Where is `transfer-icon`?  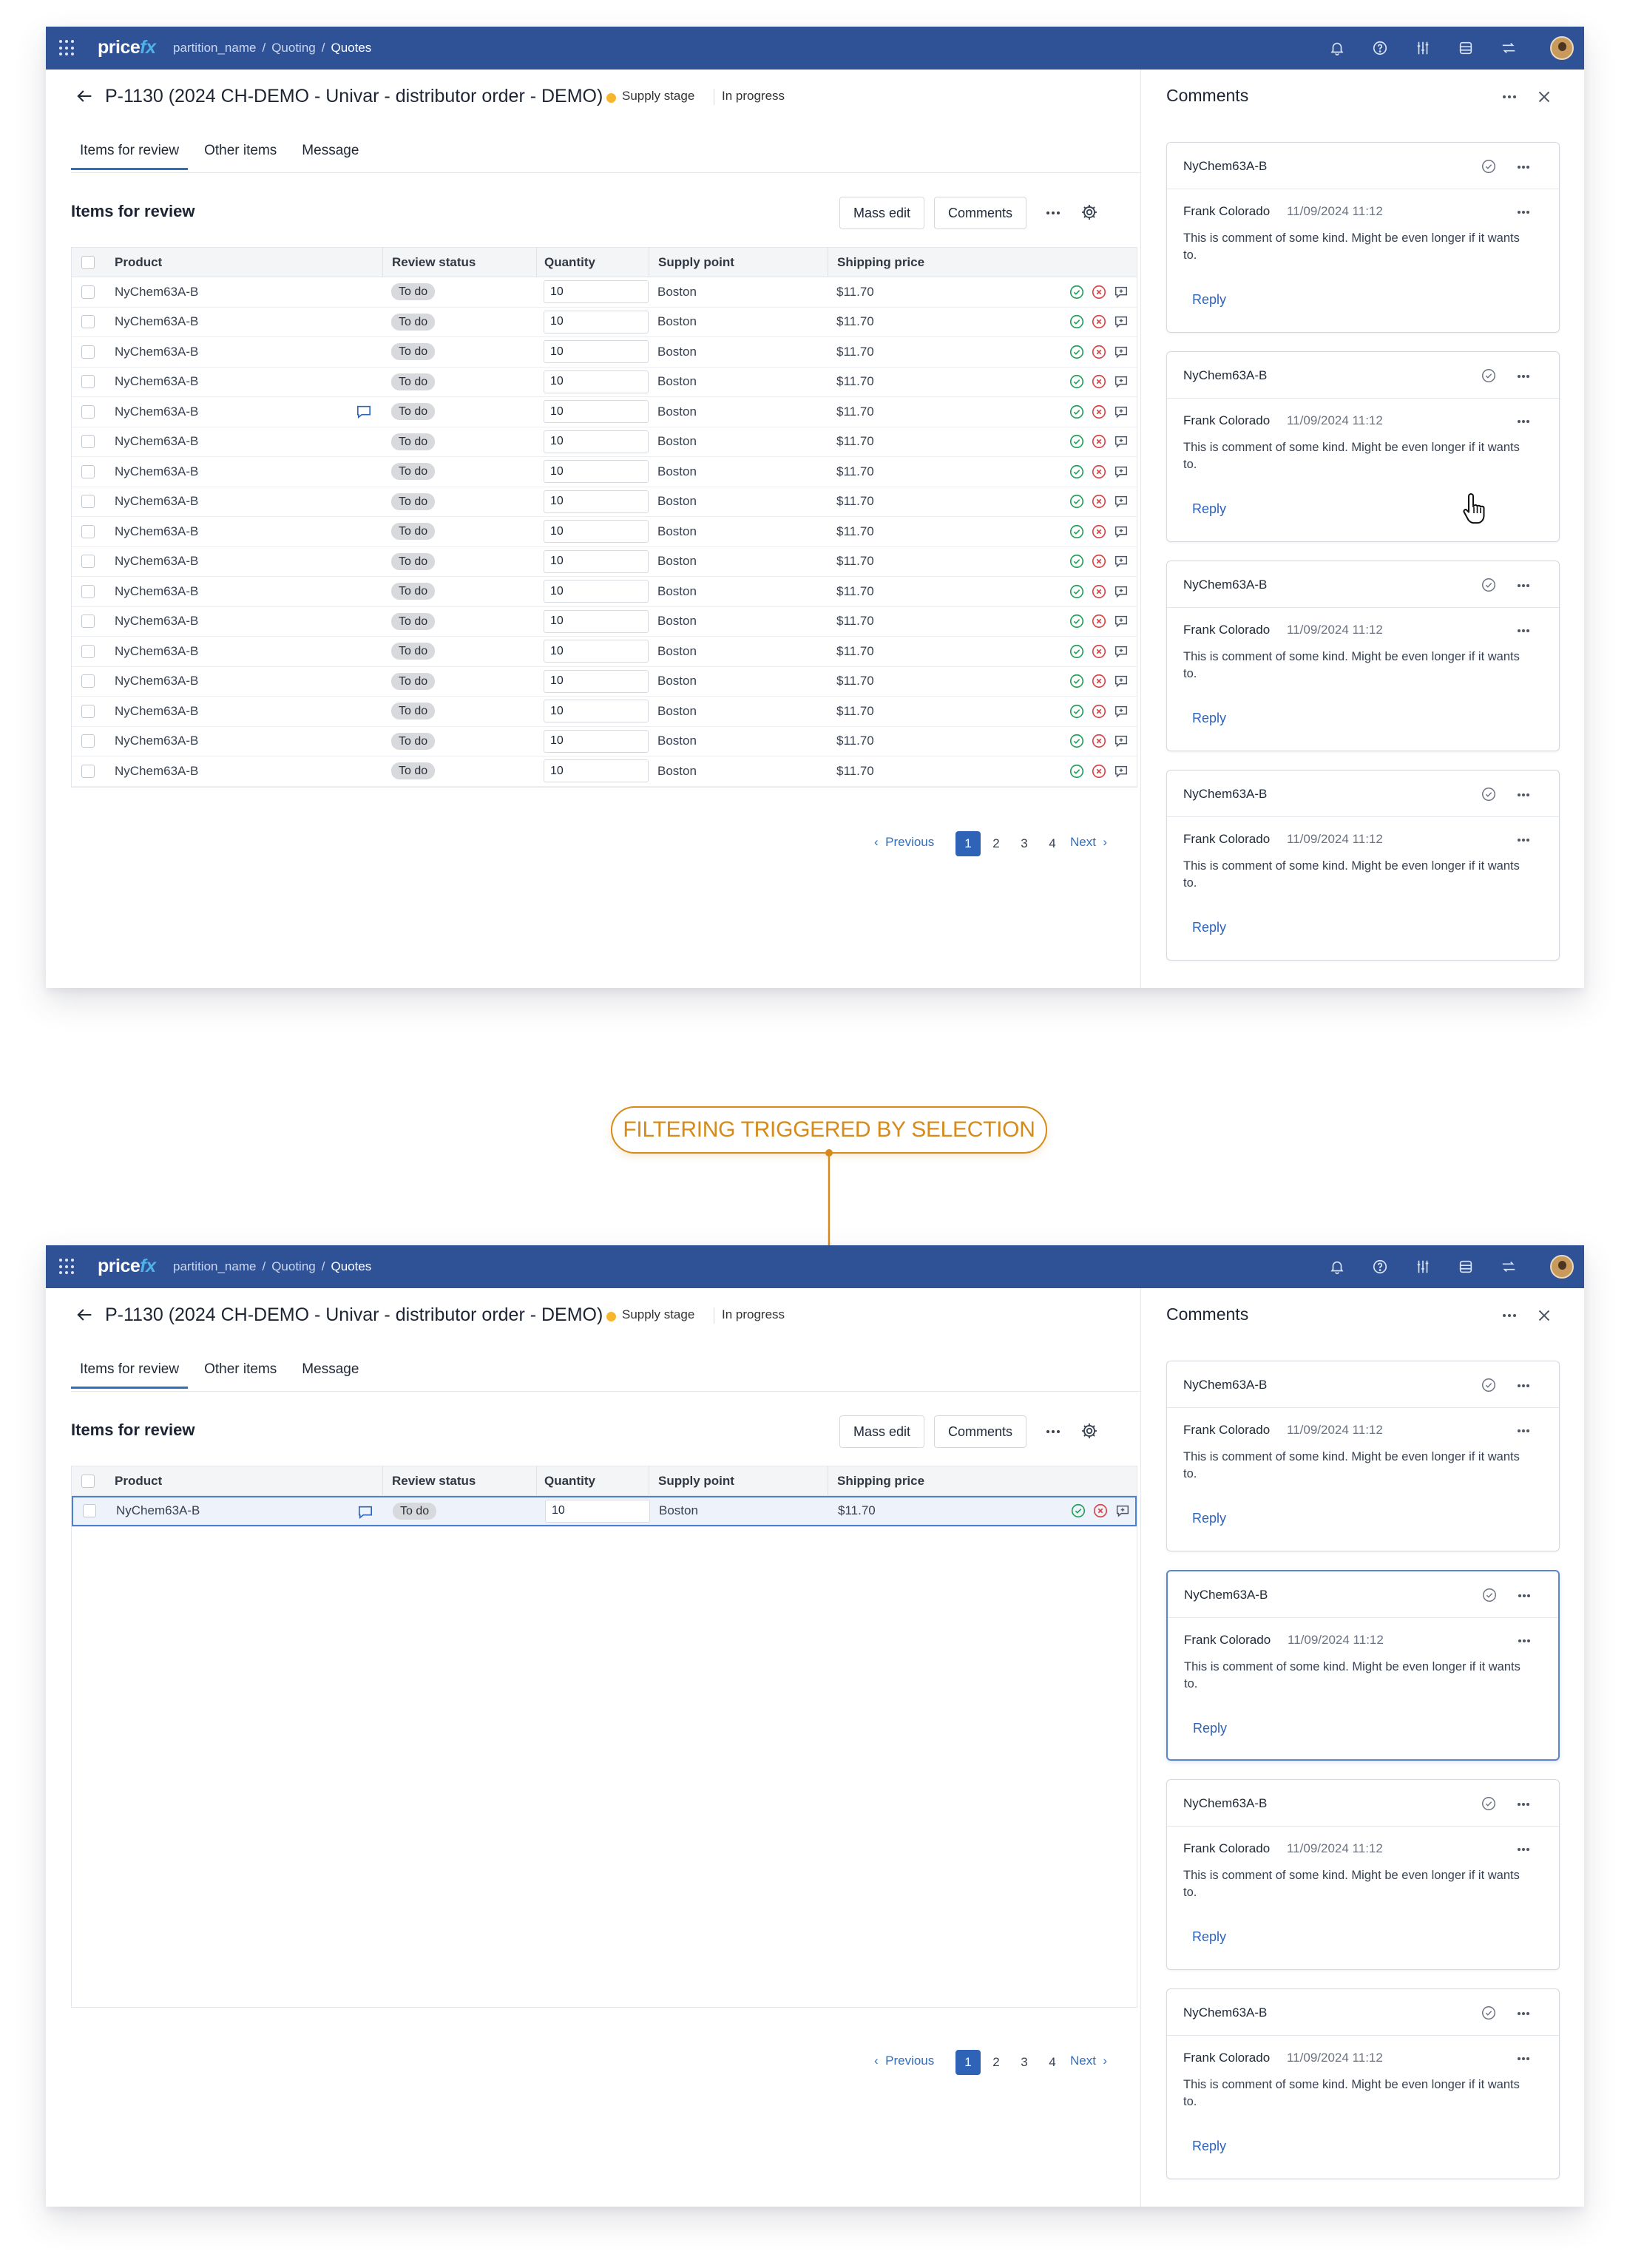 transfer-icon is located at coordinates (1508, 1267).